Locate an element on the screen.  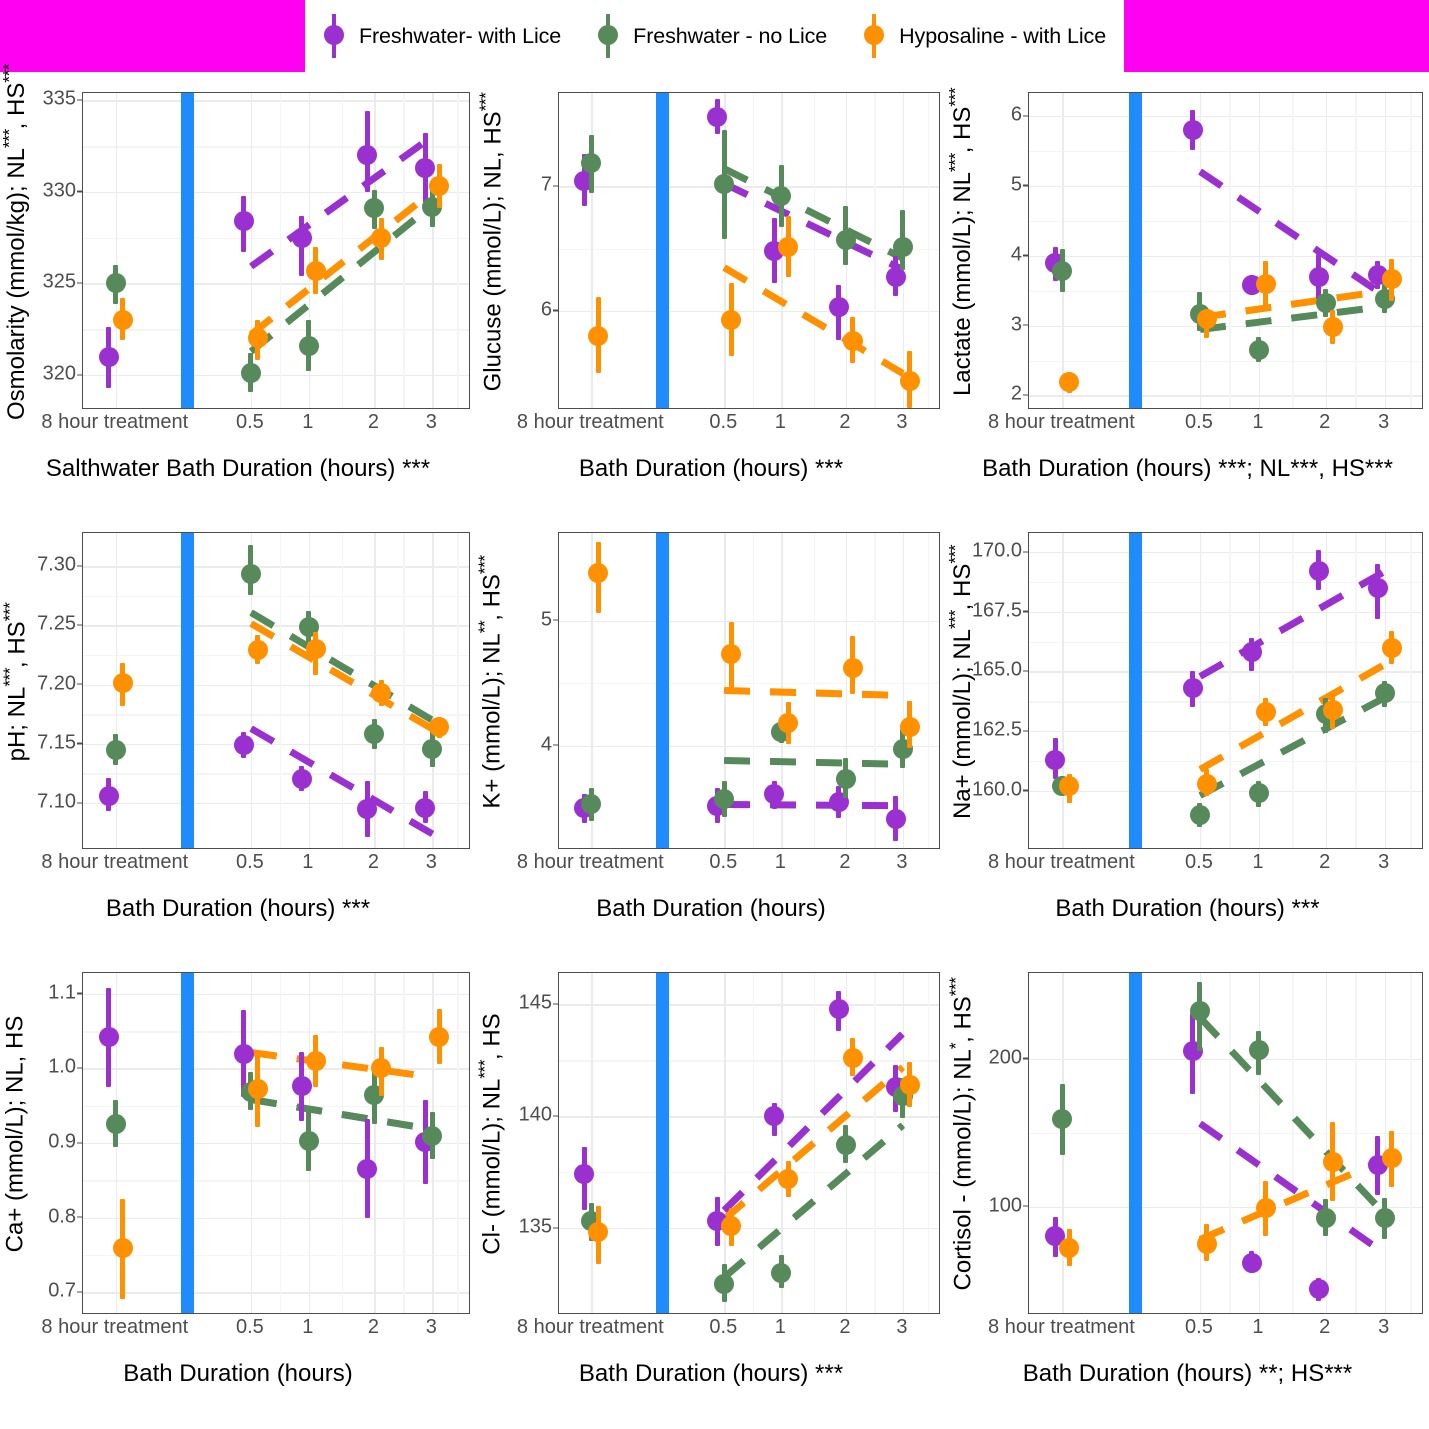
x-axis-ticks-potassium: 8 hour treatment 0.5 1 2 3 is located at coordinates (708, 866).